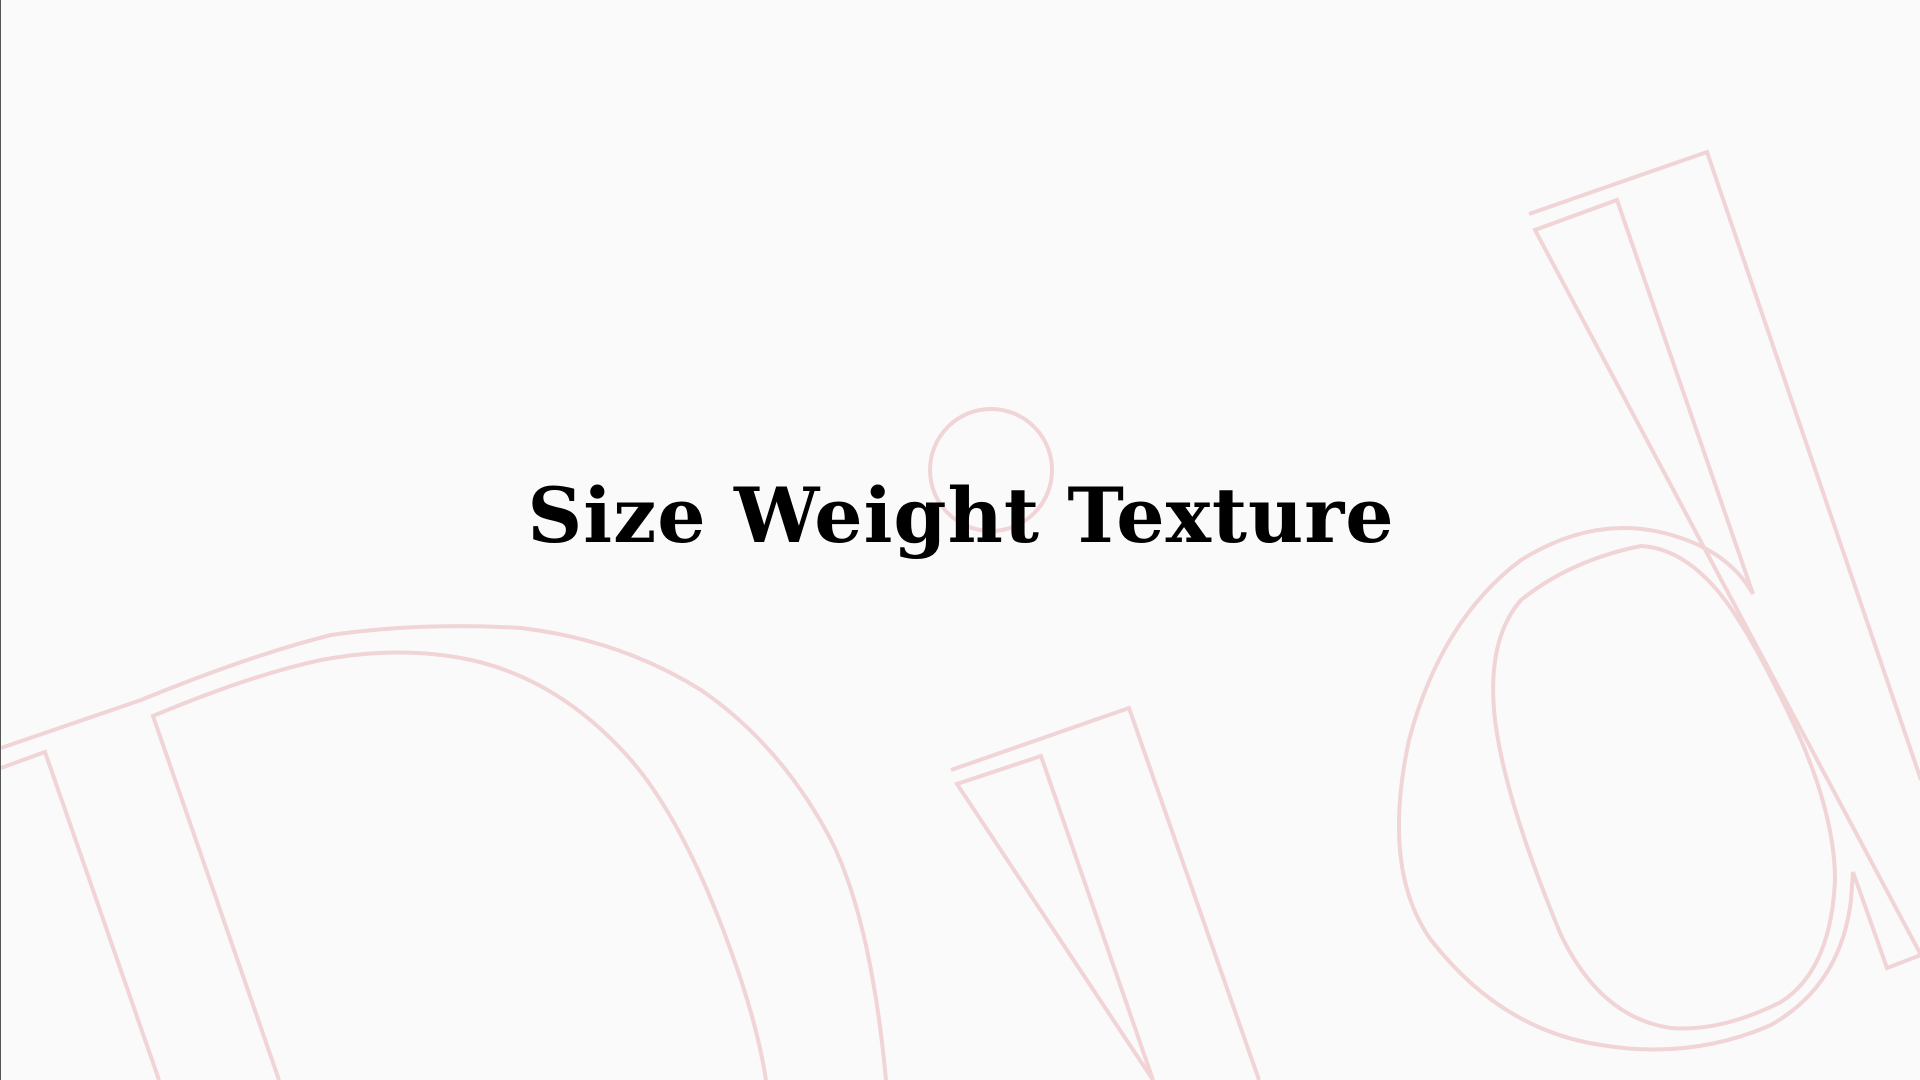 The width and height of the screenshot is (1920, 1080). I want to click on slide-title: Size Weight Texture, so click(961, 515).